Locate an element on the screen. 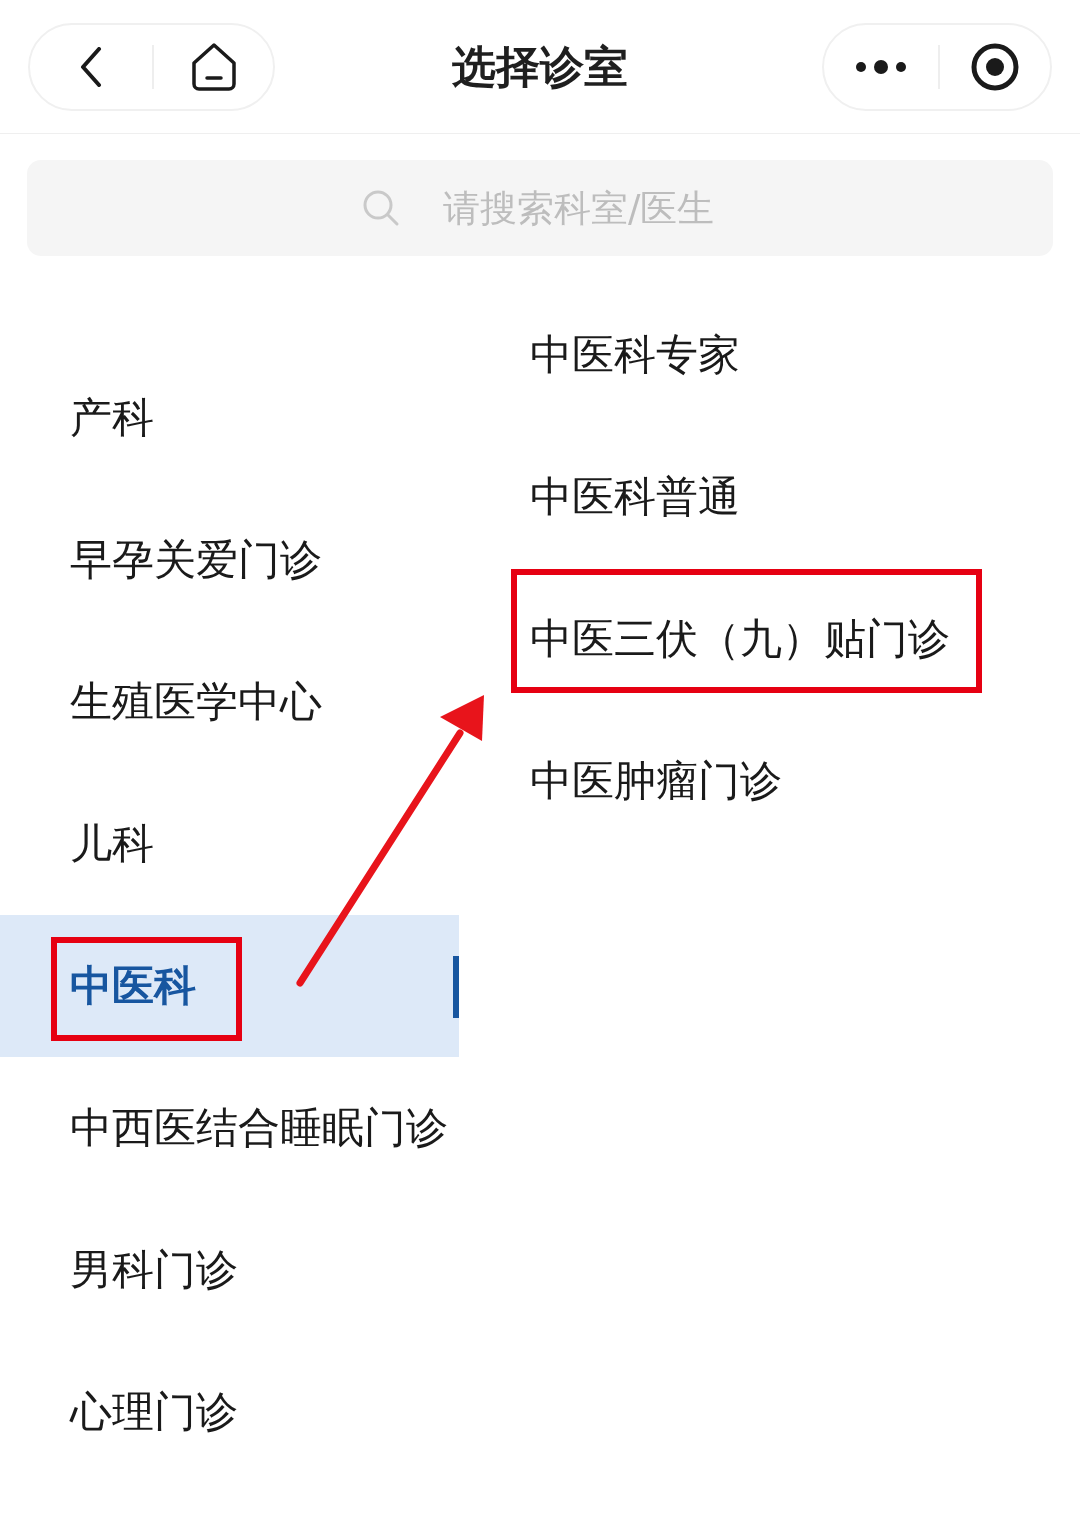  home-icon is located at coordinates (213, 66).